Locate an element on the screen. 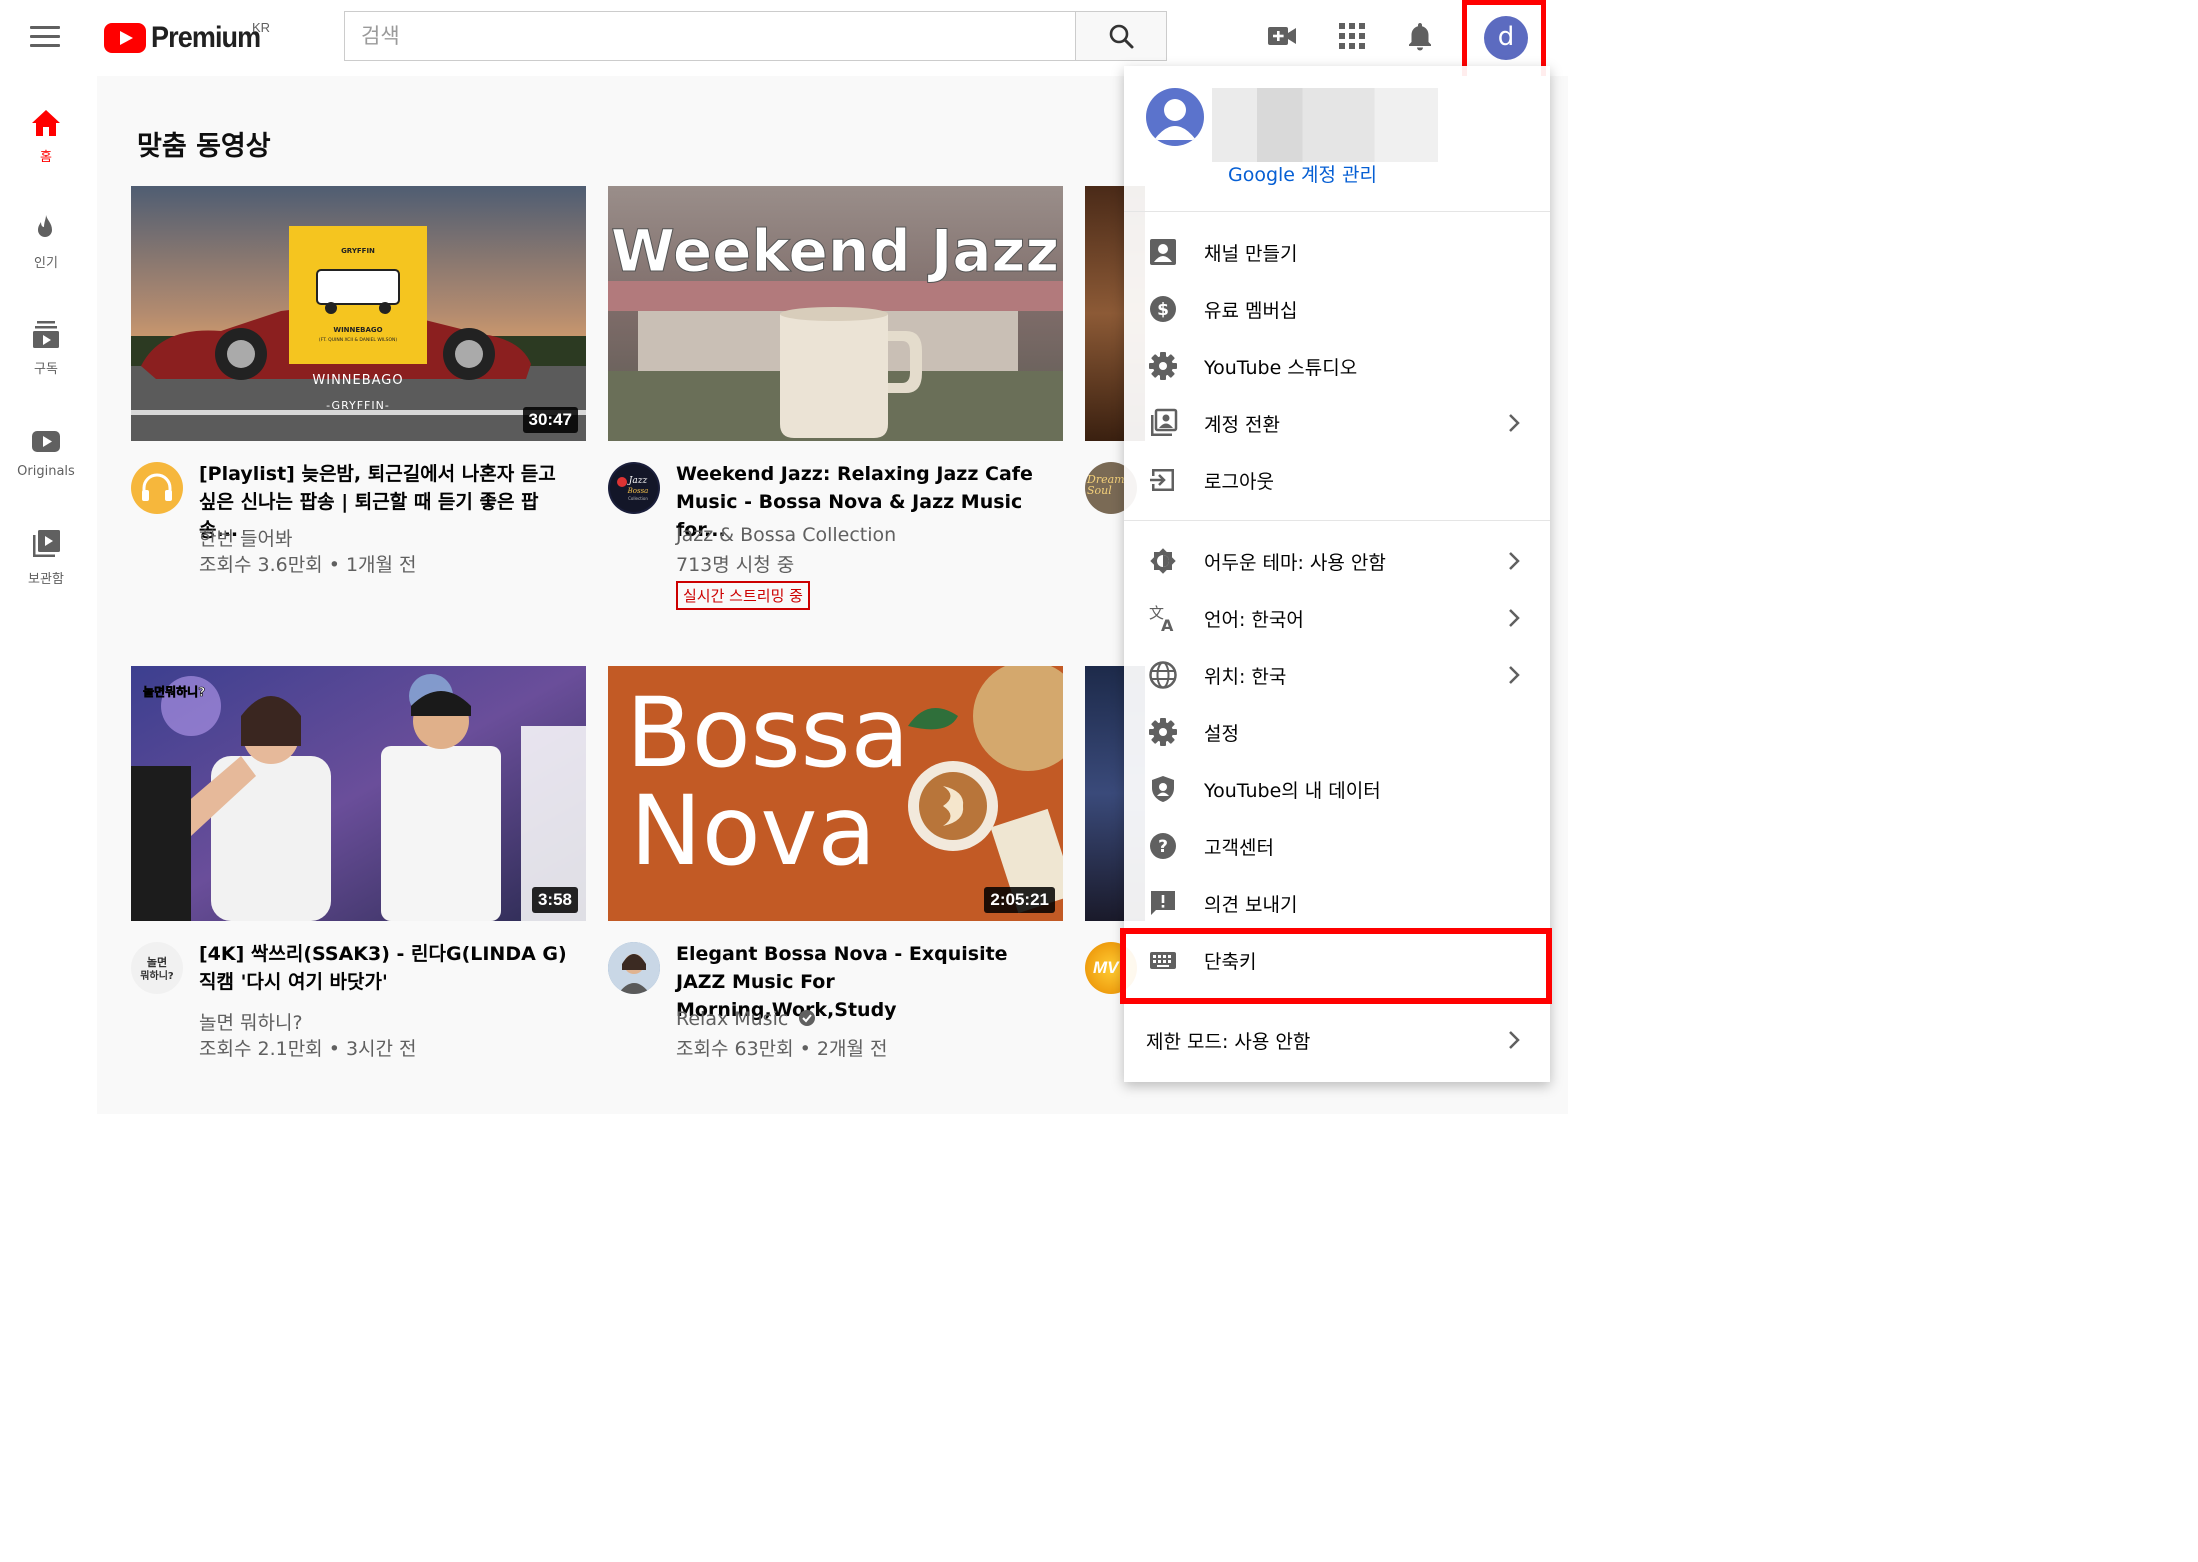 This screenshot has width=2198, height=1562. create-video-icon is located at coordinates (1282, 36).